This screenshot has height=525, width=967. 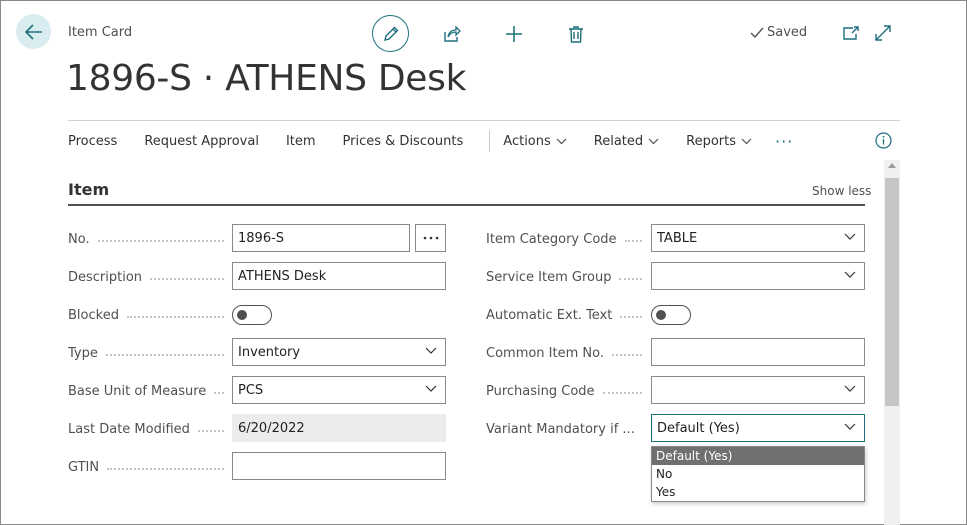 I want to click on popout-button, so click(x=851, y=33).